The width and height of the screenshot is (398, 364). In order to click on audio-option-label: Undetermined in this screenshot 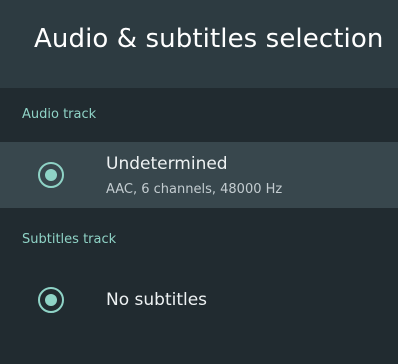, I will do `click(167, 164)`.